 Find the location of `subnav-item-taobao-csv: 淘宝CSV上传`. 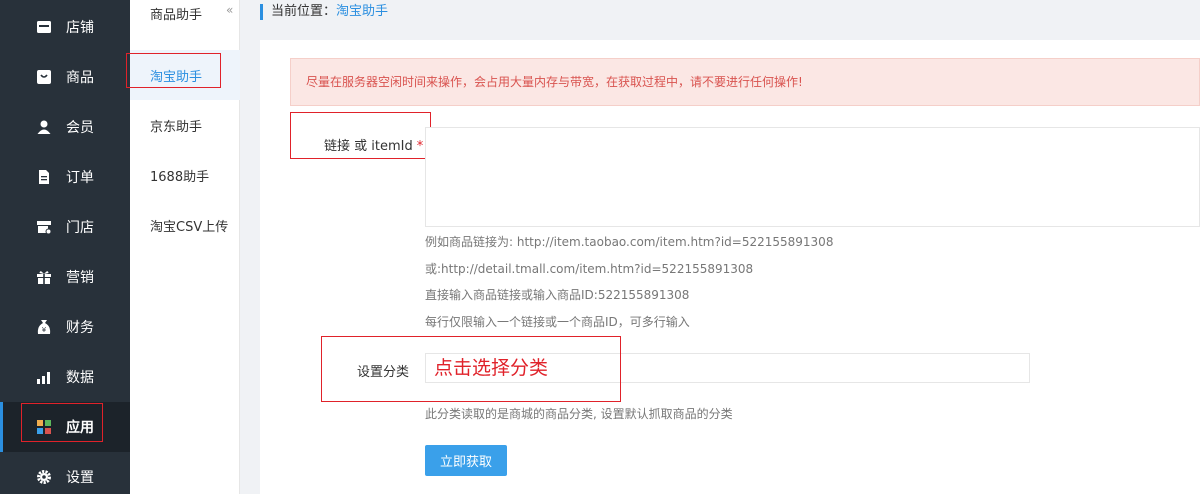

subnav-item-taobao-csv: 淘宝CSV上传 is located at coordinates (185, 225).